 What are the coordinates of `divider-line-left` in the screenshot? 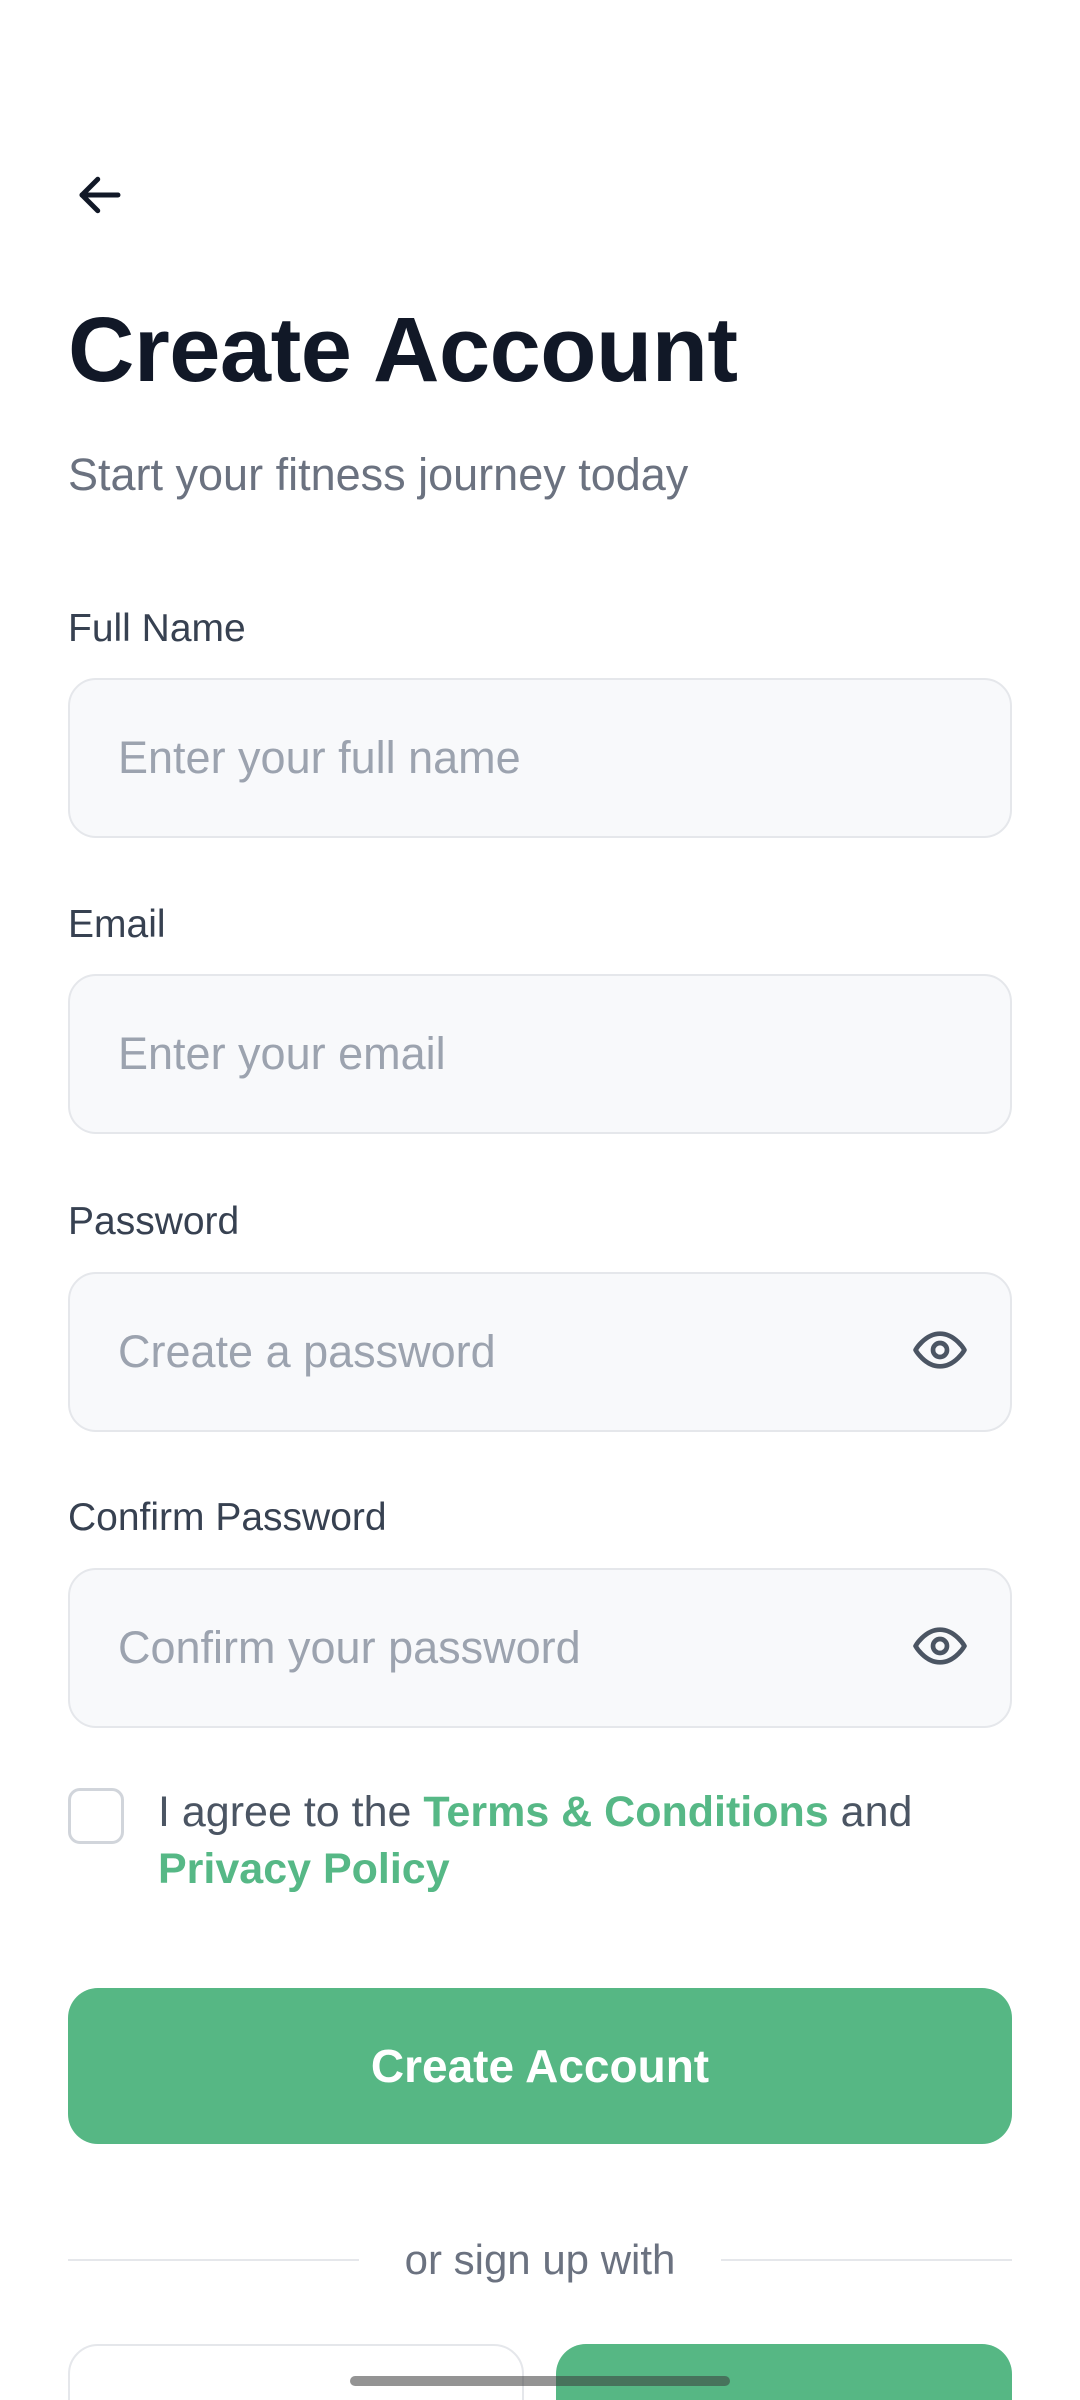 It's located at (213, 2260).